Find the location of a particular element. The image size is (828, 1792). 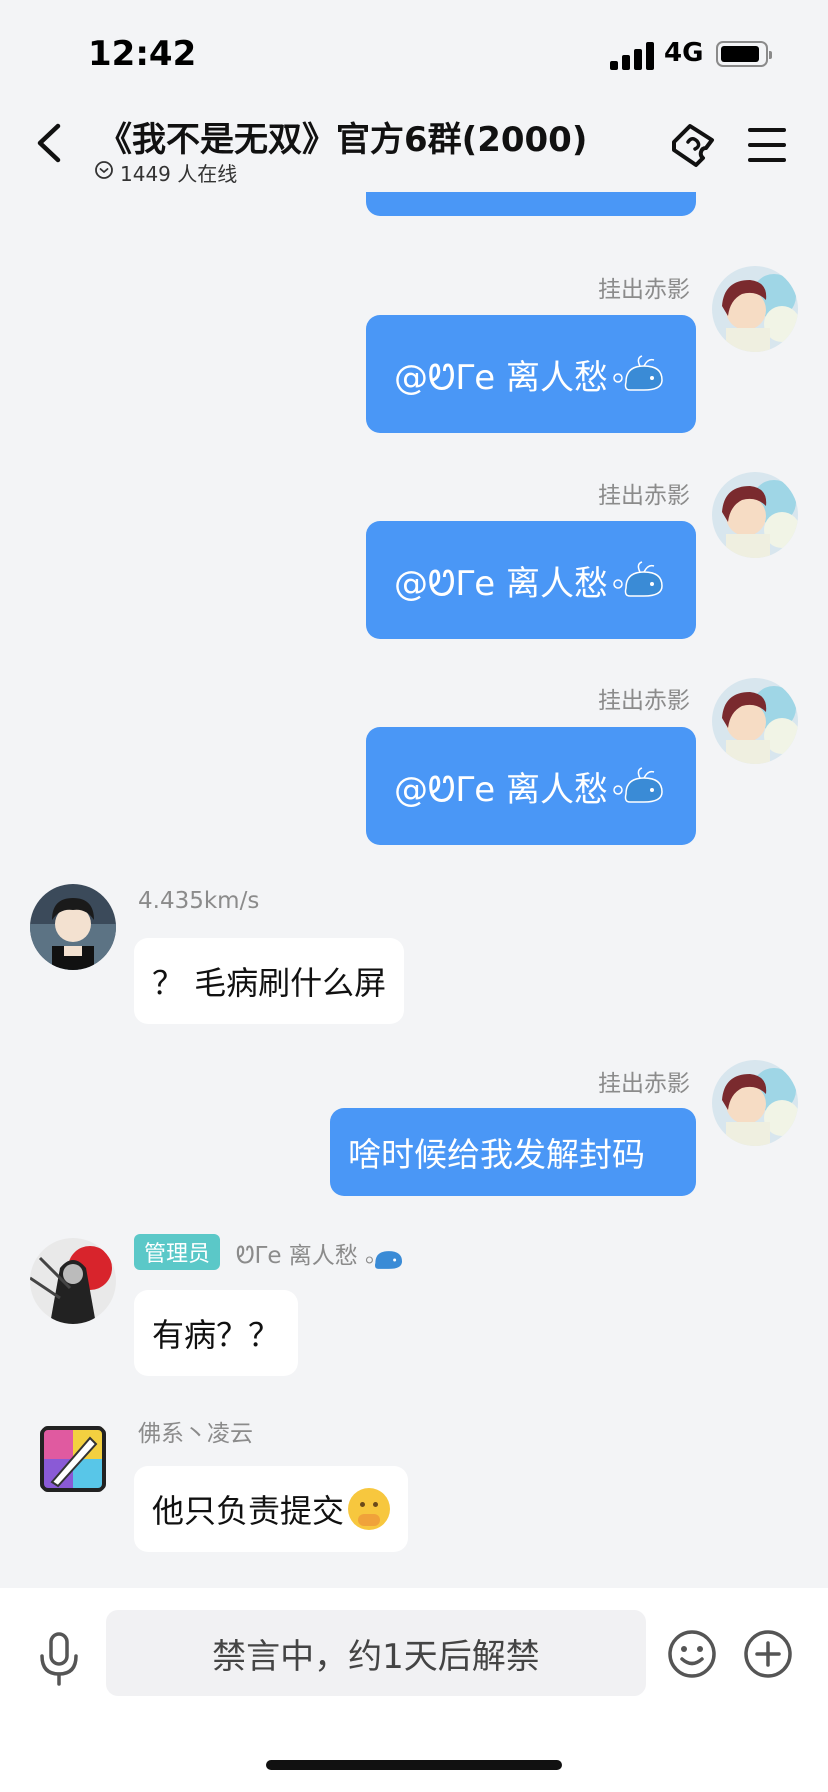

menu-icon is located at coordinates (767, 130).